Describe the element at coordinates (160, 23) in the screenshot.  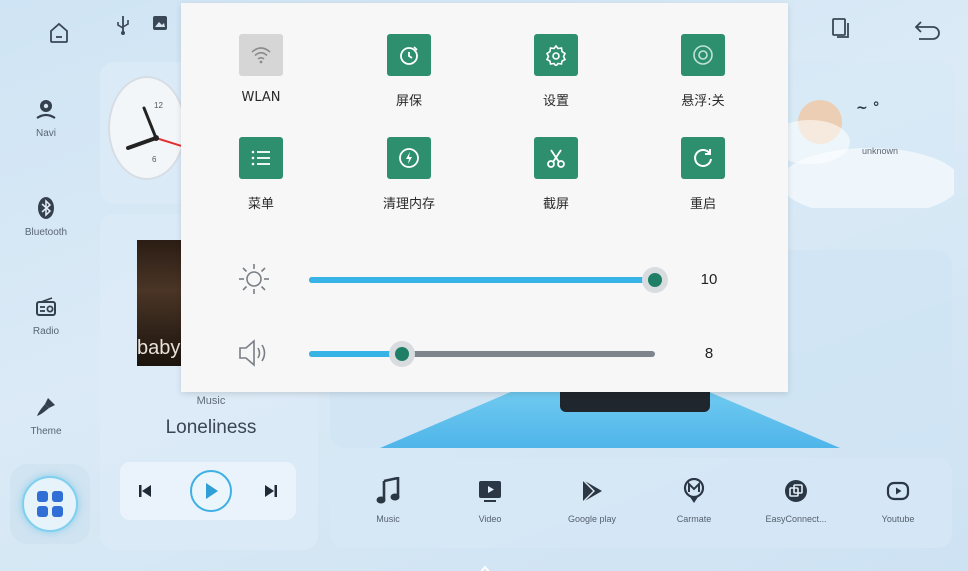
I see `image-icon` at that location.